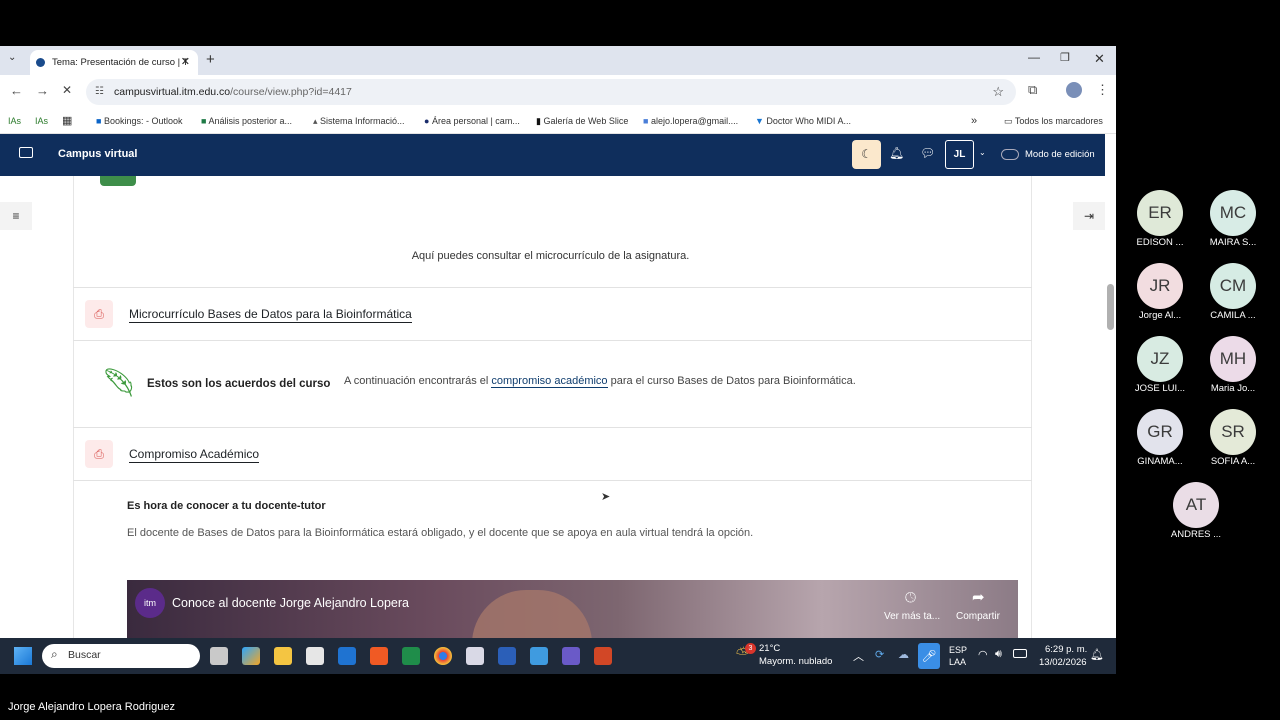 The width and height of the screenshot is (1280, 720). Describe the element at coordinates (315, 656) in the screenshot. I see `store-icon` at that location.